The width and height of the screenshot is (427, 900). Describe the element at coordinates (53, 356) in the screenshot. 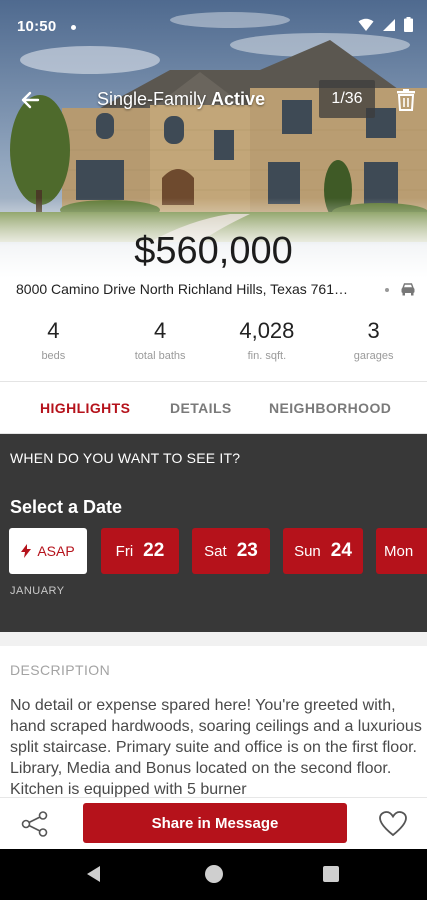

I see `stat-label: beds` at that location.